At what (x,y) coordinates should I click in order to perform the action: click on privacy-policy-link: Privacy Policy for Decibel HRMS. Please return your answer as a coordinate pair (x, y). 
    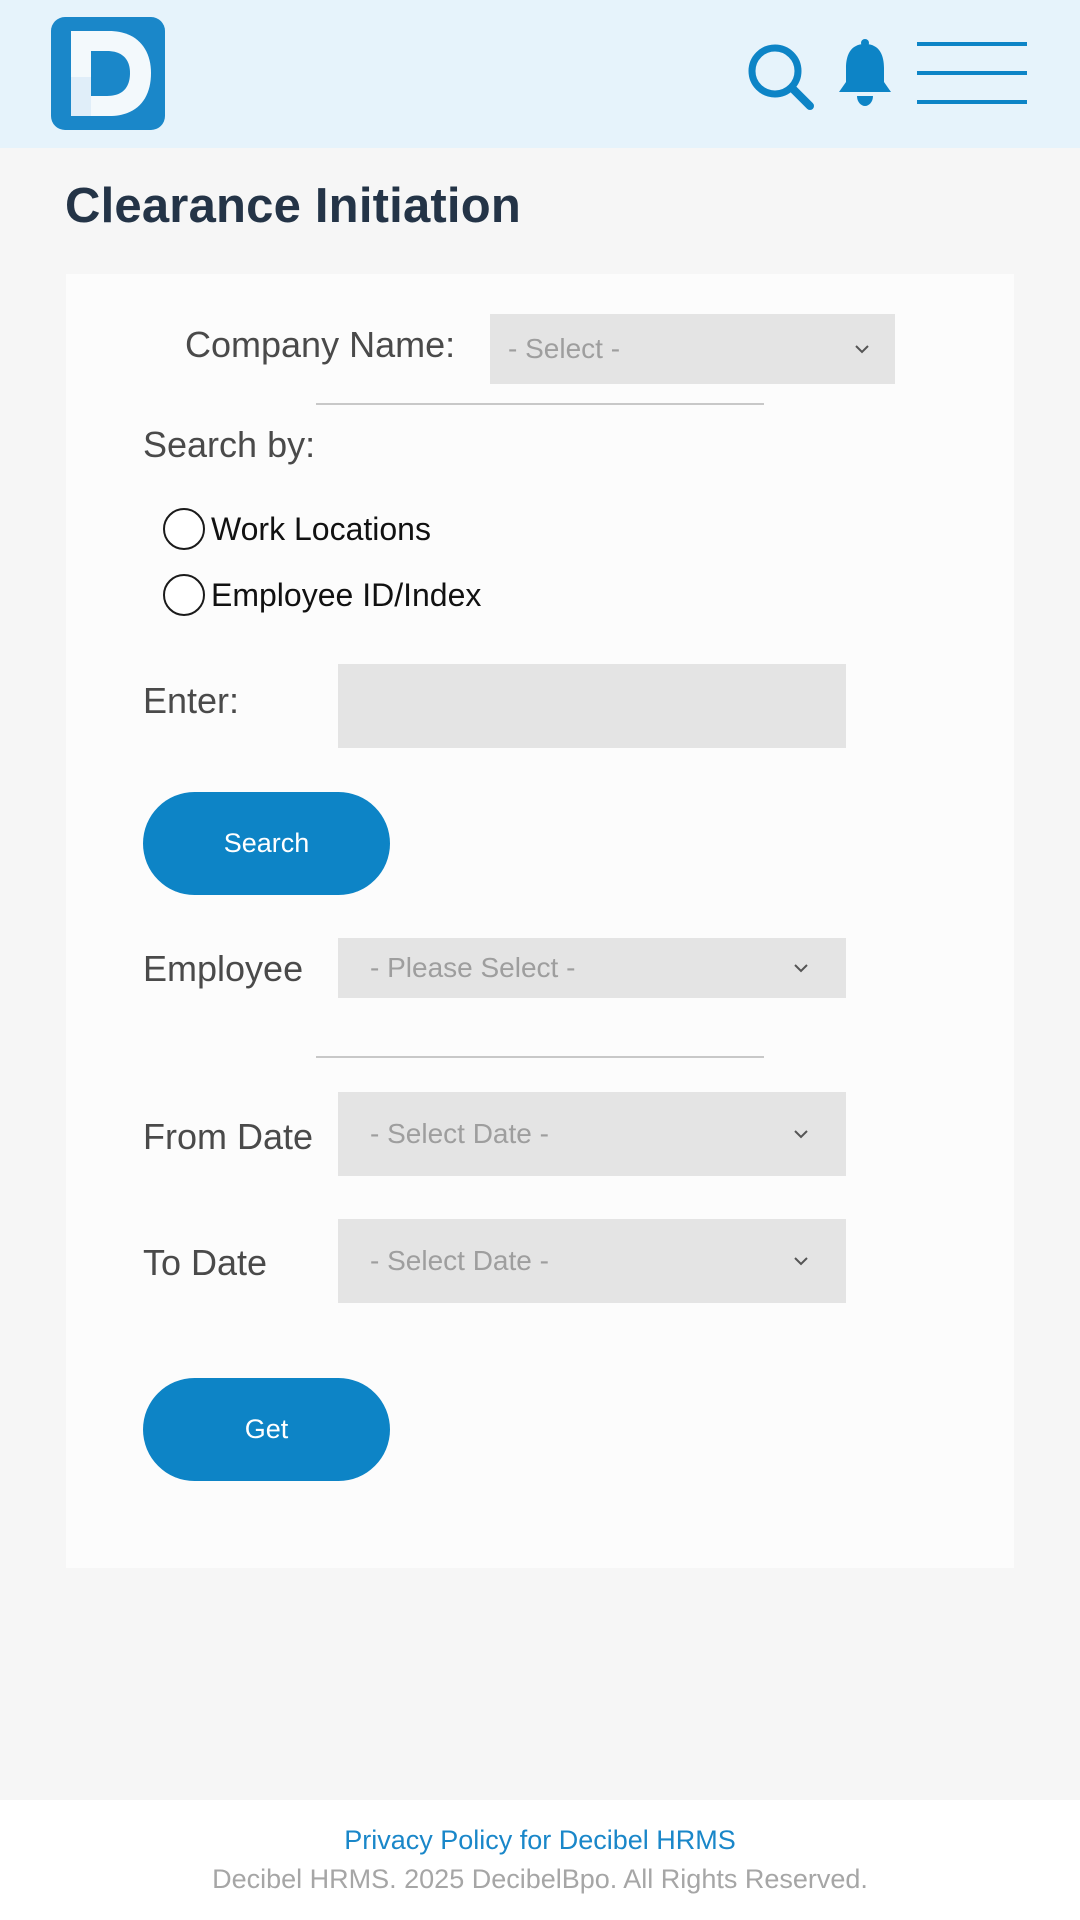
    Looking at the image, I should click on (540, 1840).